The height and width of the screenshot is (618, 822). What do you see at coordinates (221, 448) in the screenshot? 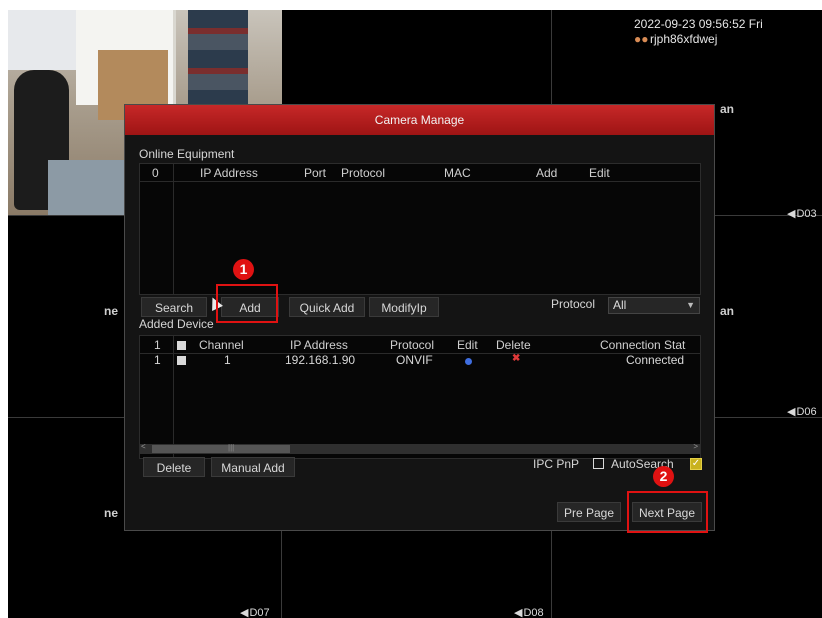
I see `scrollbar-thumb: |||` at bounding box center [221, 448].